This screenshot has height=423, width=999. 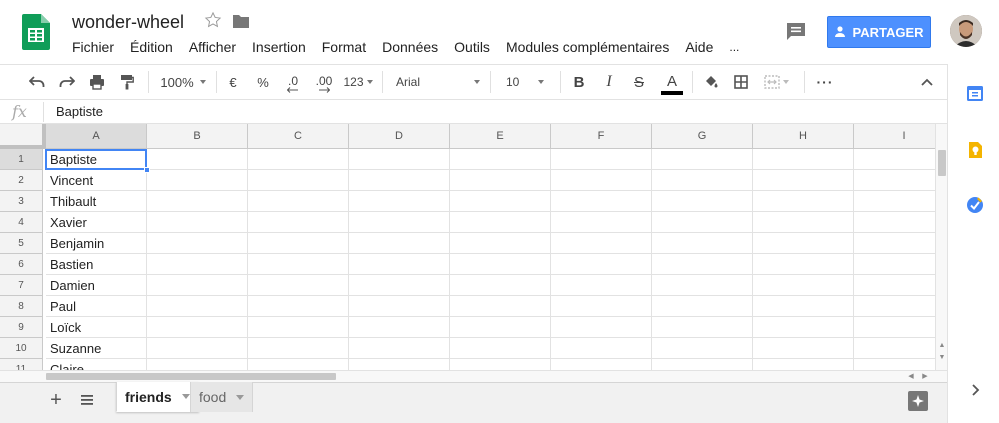 I want to click on cell-a10: Suzanne, so click(x=96, y=348).